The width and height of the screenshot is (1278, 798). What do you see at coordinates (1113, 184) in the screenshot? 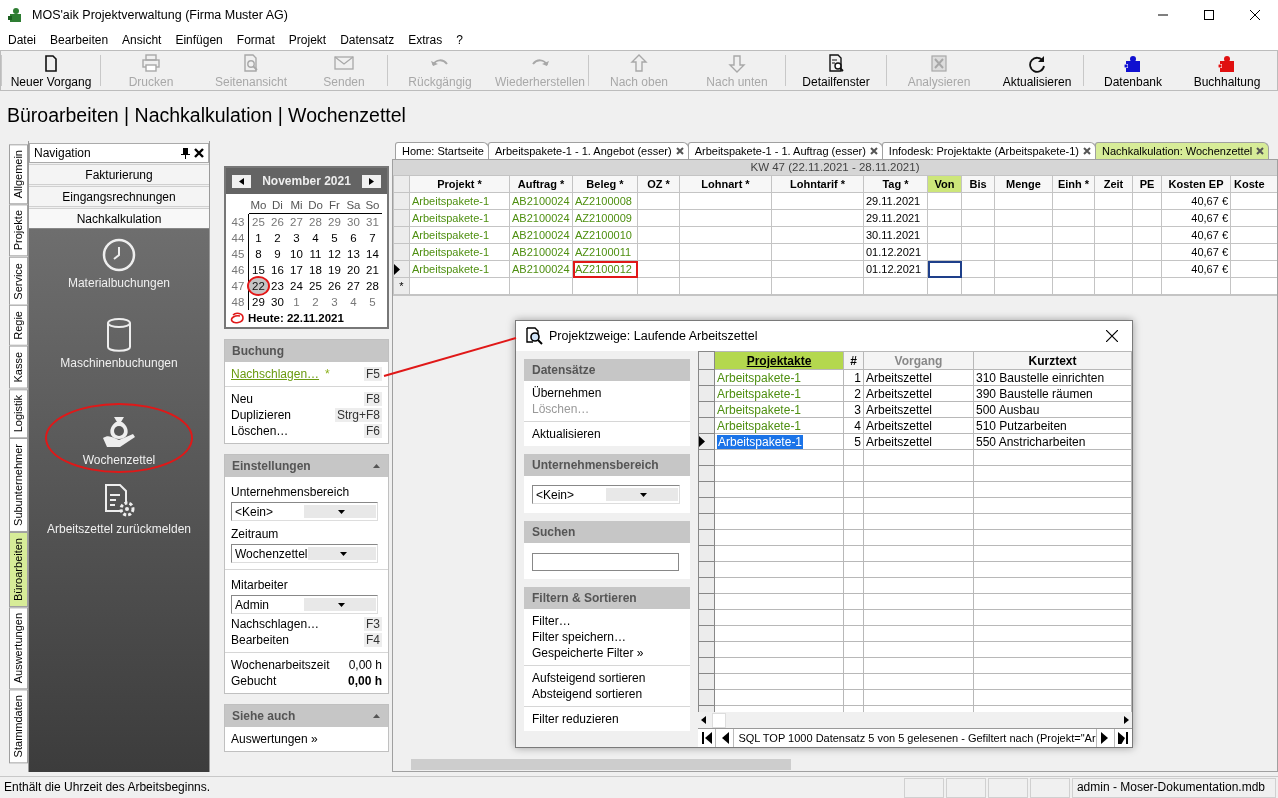
I see `column-header: Zeit` at bounding box center [1113, 184].